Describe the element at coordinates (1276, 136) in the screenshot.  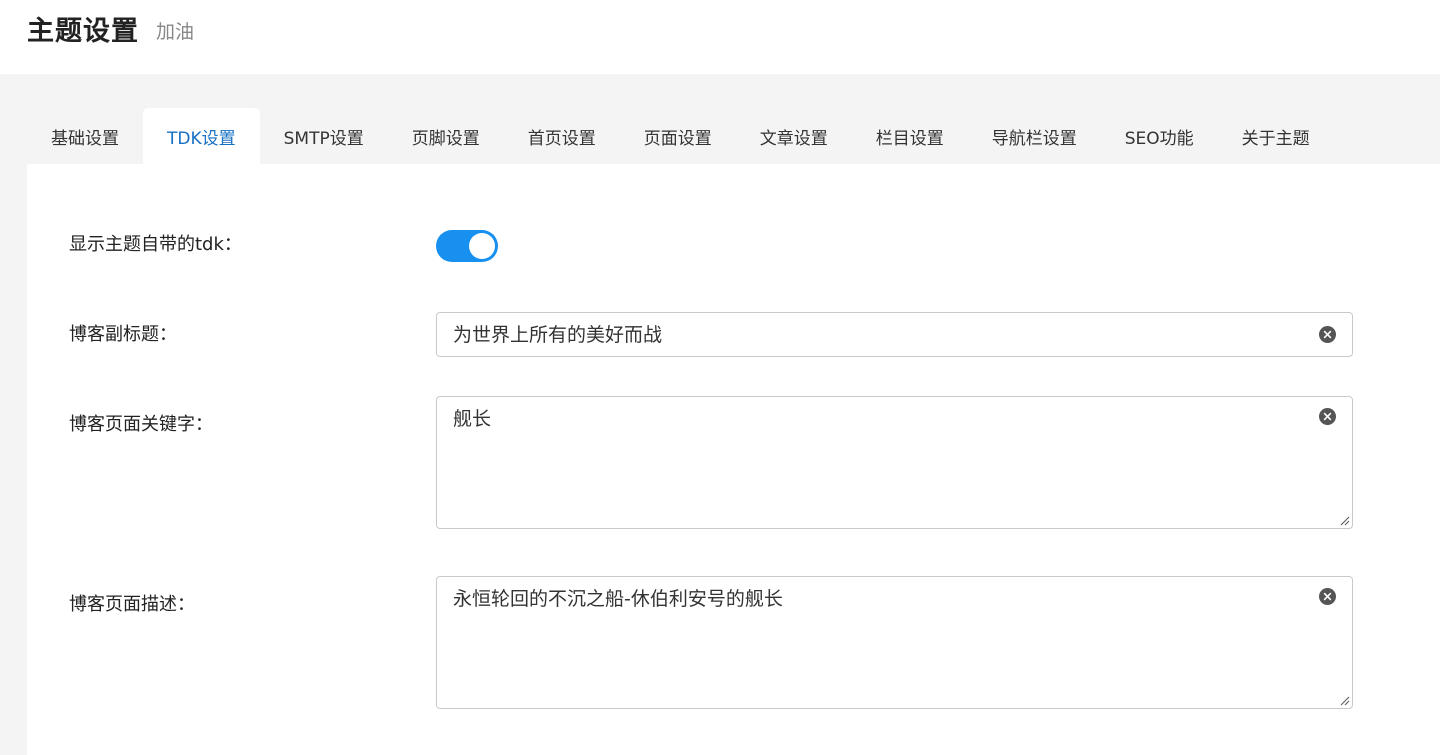
I see `tab-about: 关于主题` at that location.